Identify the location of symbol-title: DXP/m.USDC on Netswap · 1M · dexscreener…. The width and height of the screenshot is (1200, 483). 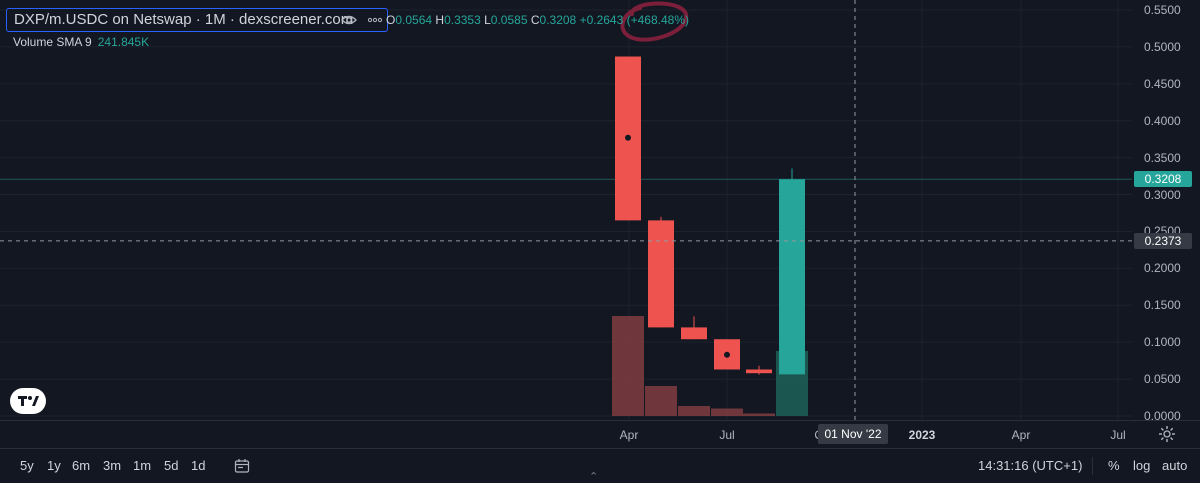
(183, 19).